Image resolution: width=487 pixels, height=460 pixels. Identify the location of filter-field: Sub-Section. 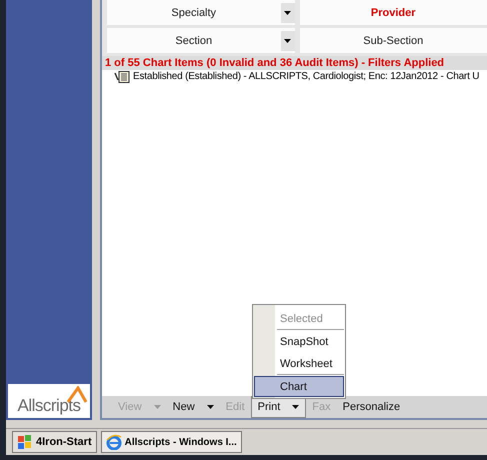
(393, 40).